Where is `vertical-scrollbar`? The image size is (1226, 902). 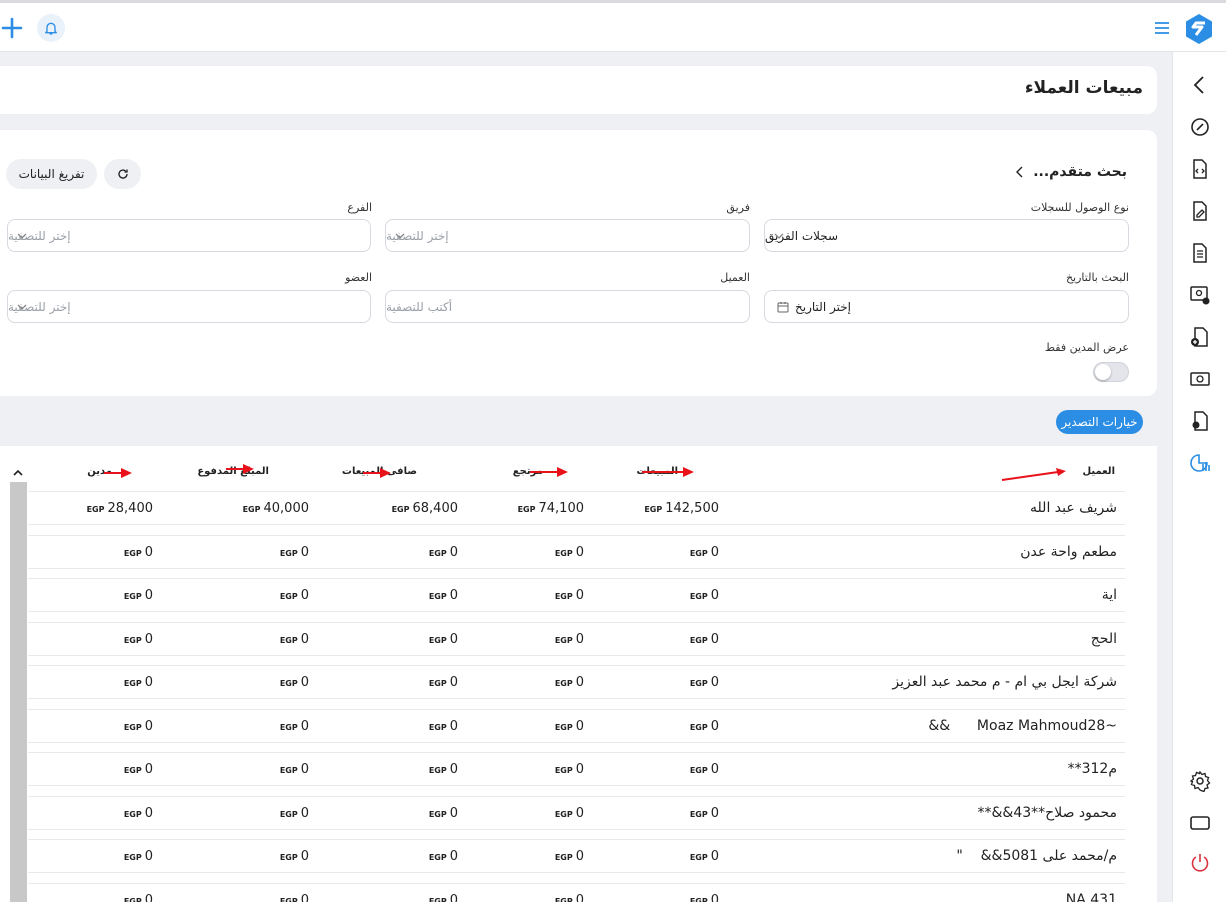 vertical-scrollbar is located at coordinates (18, 692).